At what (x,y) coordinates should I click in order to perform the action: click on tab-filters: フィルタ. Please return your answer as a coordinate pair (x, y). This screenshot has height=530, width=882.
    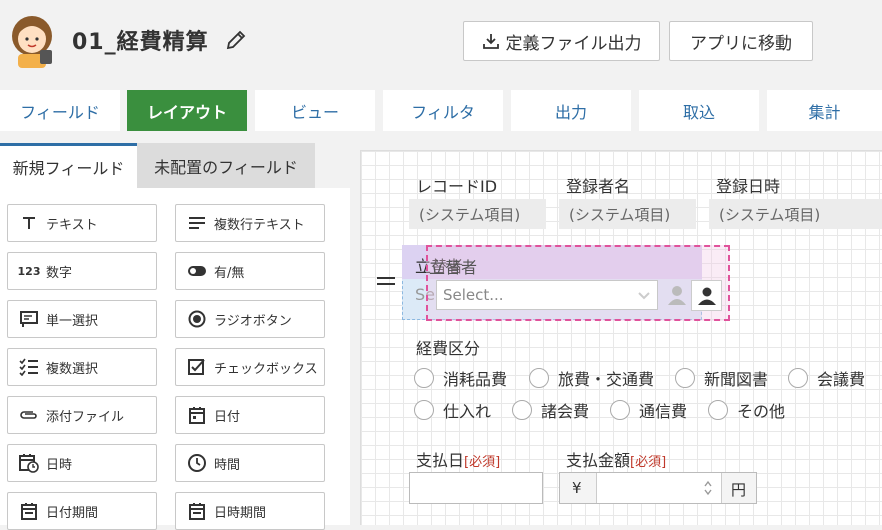
    Looking at the image, I should click on (443, 110).